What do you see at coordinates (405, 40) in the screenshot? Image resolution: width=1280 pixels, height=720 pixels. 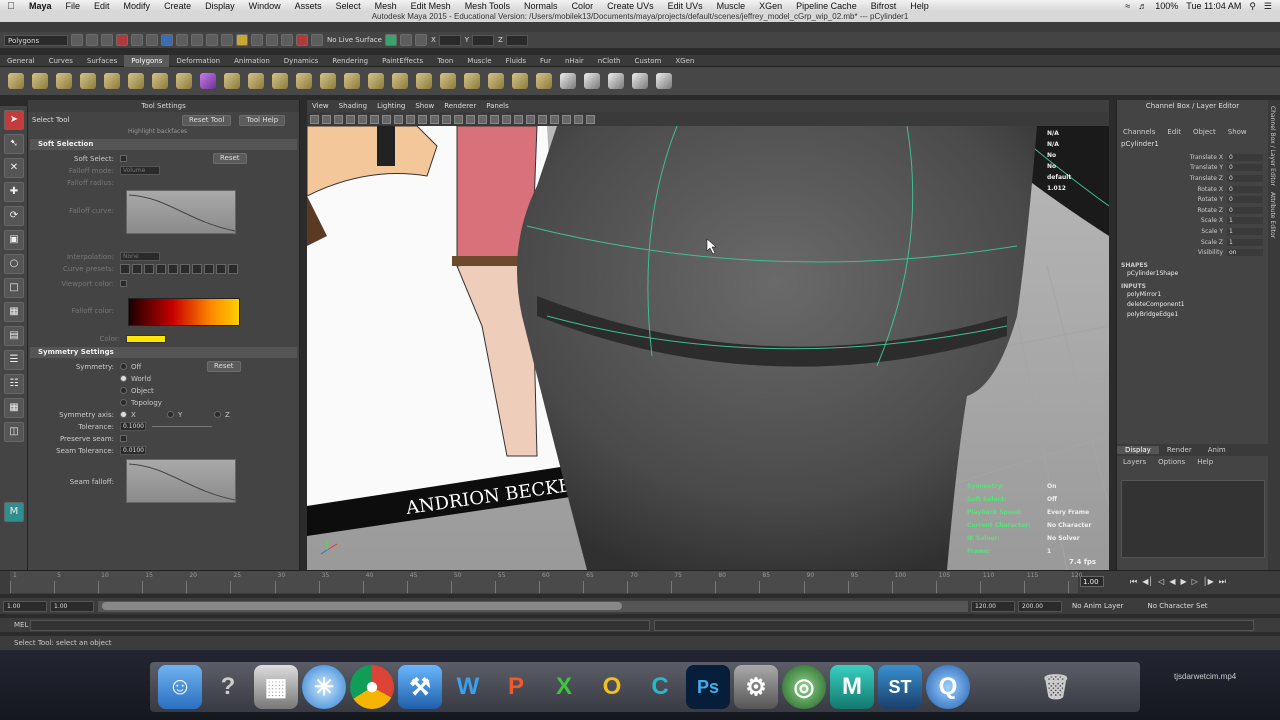 I see `ipr-icon` at bounding box center [405, 40].